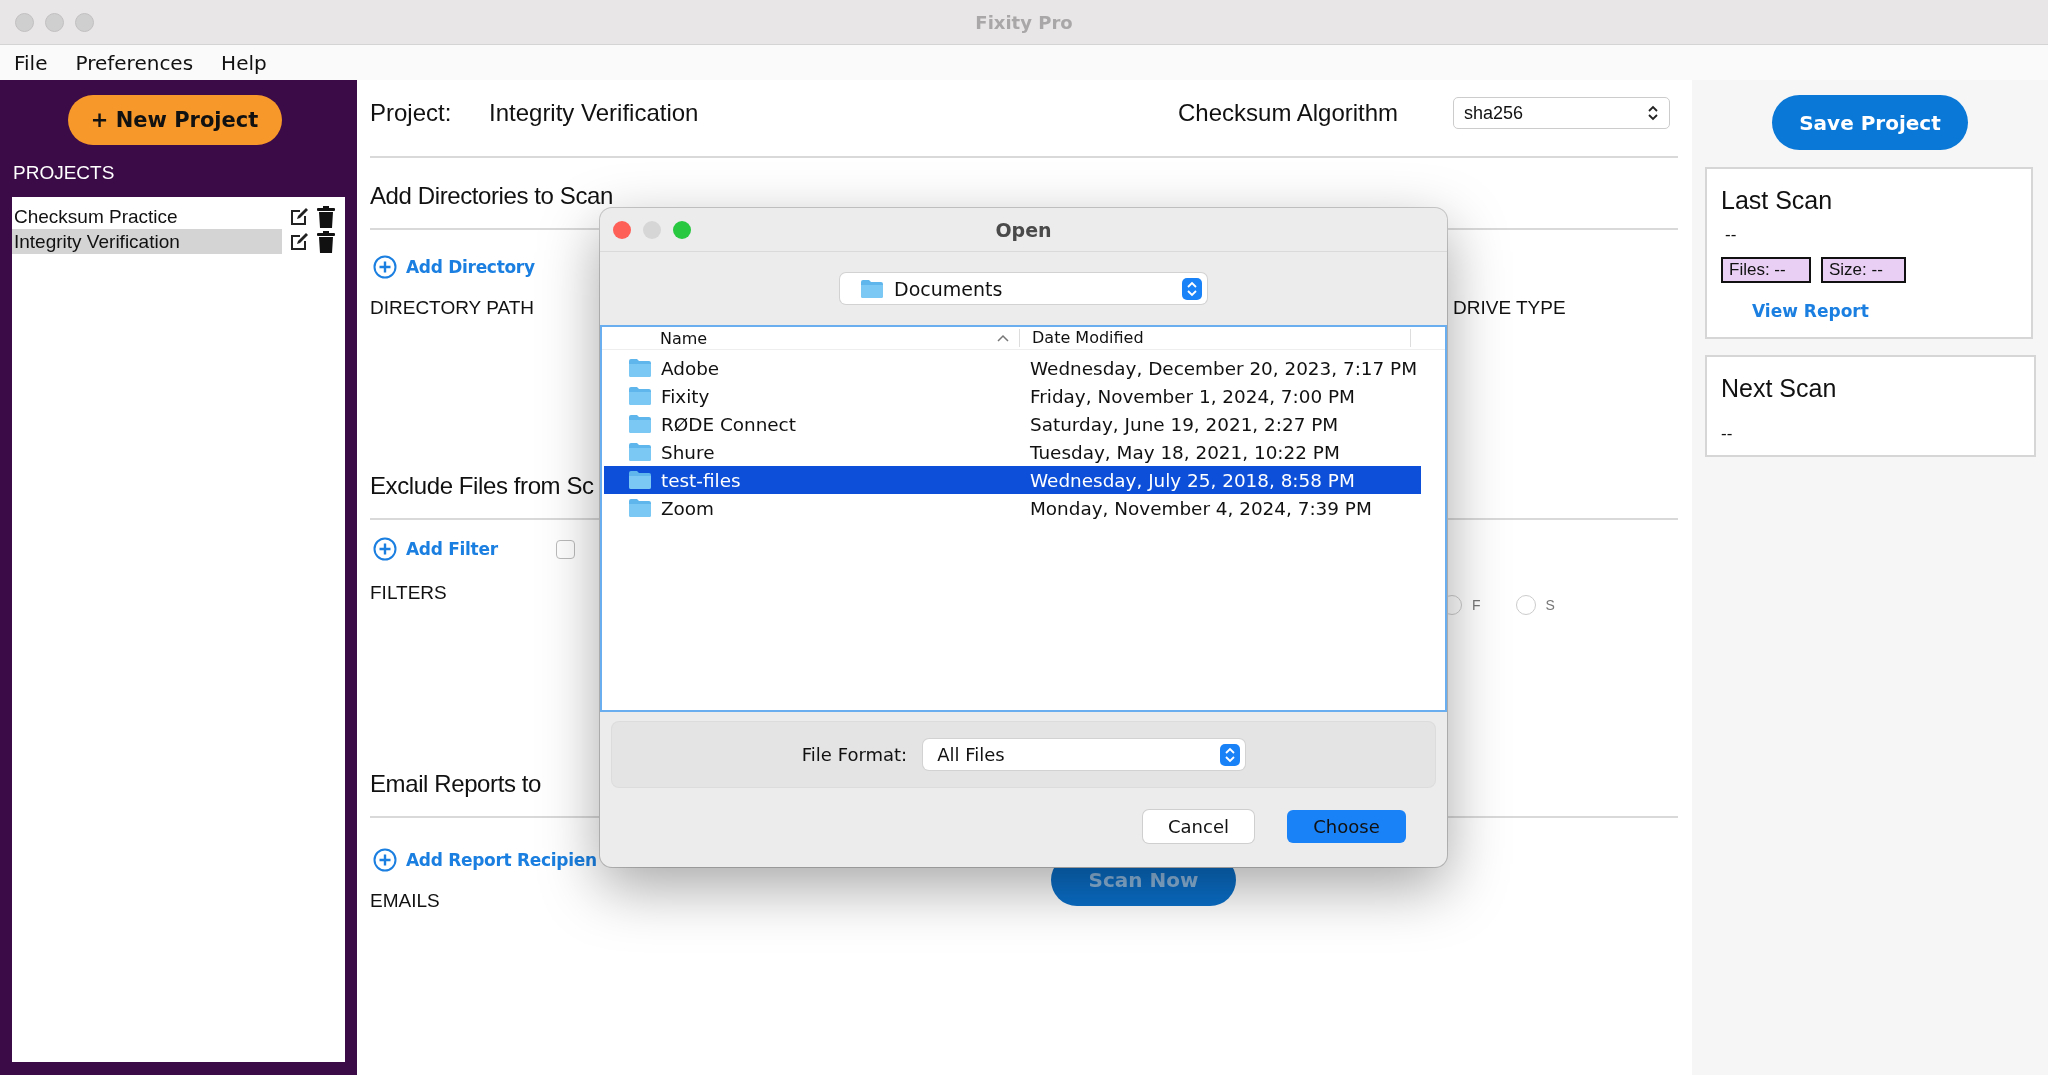  Describe the element at coordinates (501, 860) in the screenshot. I see `add-link-label: Add Report Recipien` at that location.